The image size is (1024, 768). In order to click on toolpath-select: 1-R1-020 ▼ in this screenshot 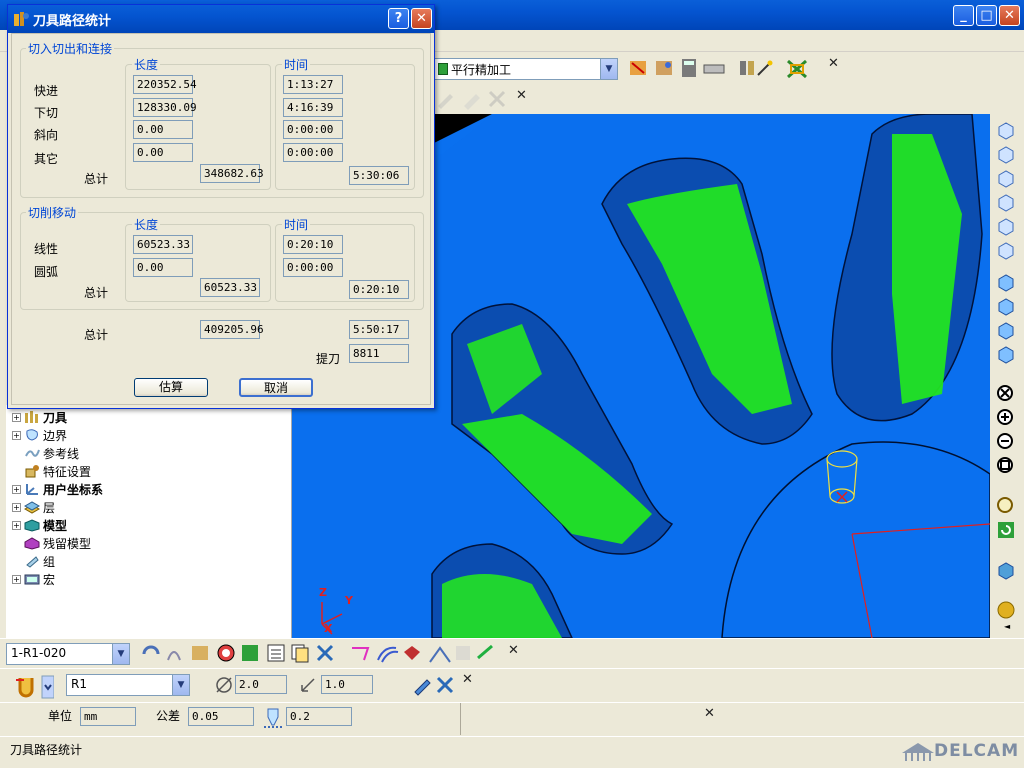, I will do `click(68, 654)`.